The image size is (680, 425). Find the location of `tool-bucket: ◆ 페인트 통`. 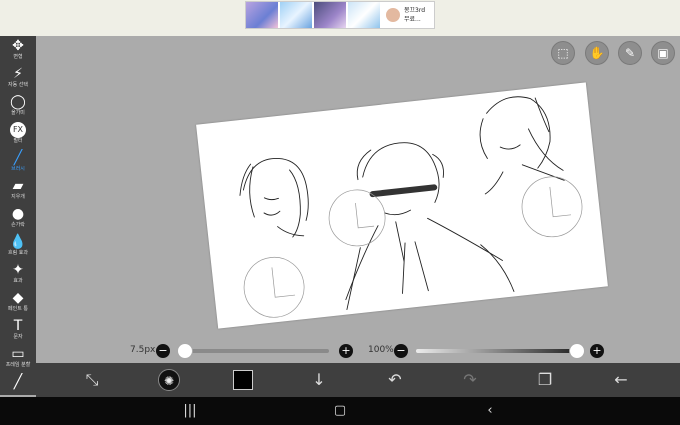

tool-bucket: ◆ 페인트 통 is located at coordinates (18, 304).